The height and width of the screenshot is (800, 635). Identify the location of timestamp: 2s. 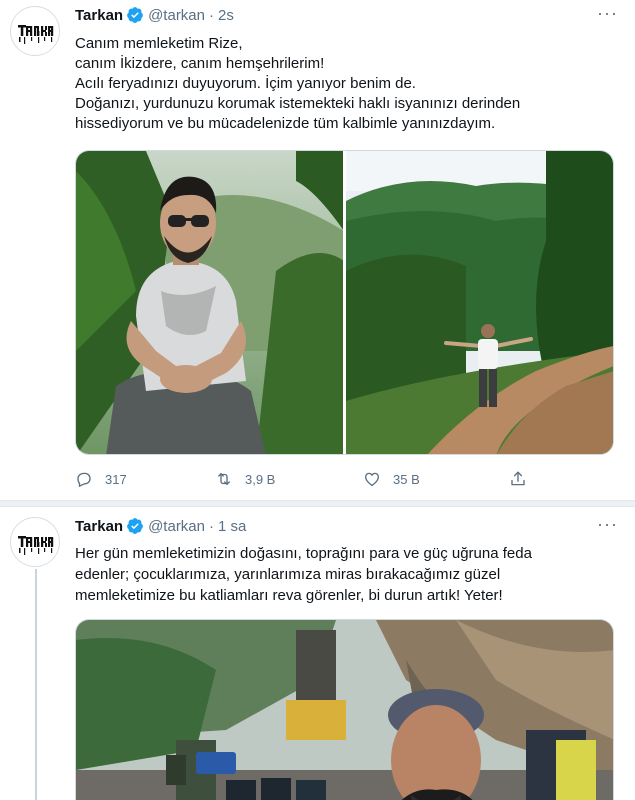
(226, 15).